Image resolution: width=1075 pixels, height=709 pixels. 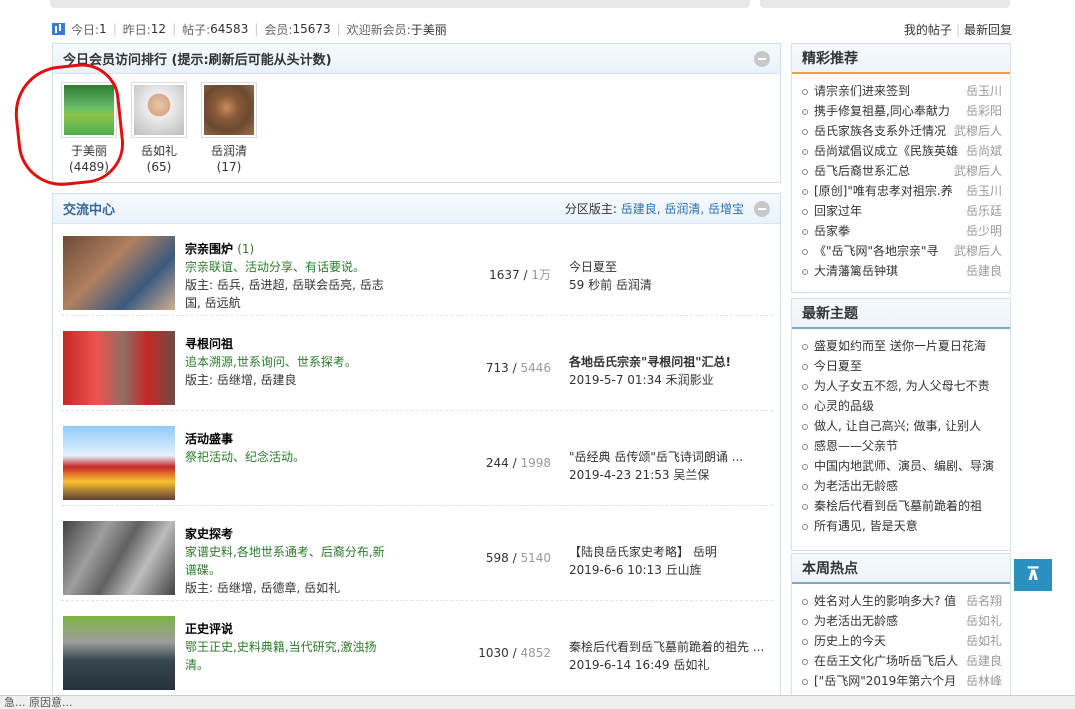 I want to click on list-item: 为老活出无龄感, so click(x=902, y=487).